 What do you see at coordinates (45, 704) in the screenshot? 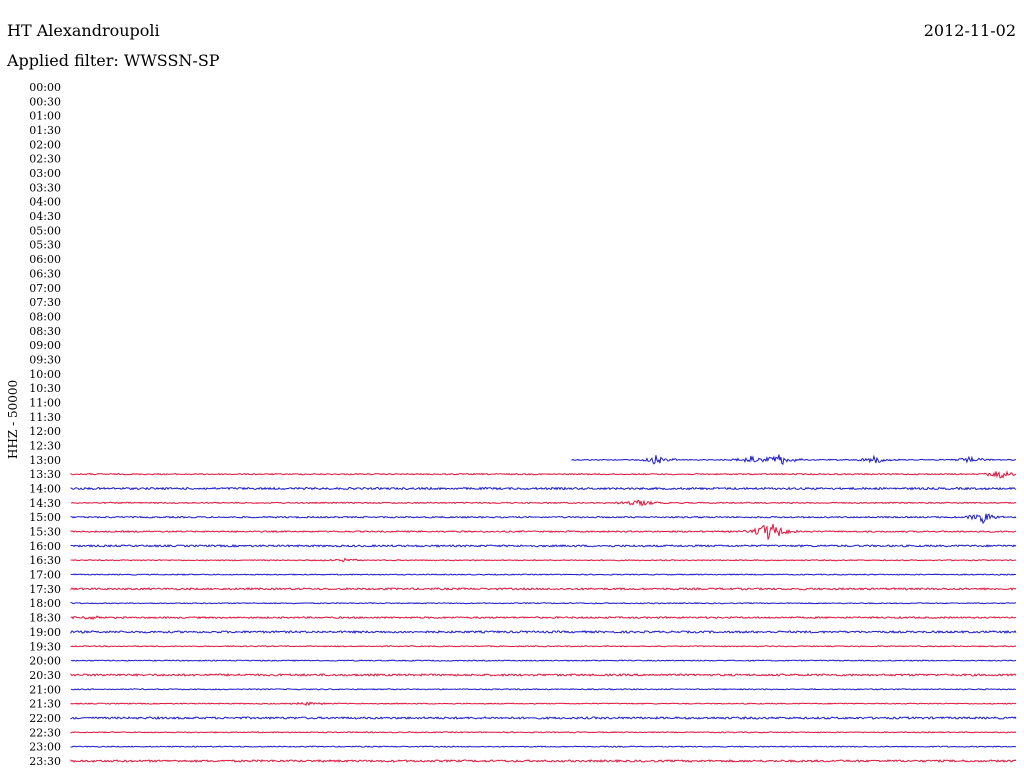
I see `time-tick-label: 21:30` at bounding box center [45, 704].